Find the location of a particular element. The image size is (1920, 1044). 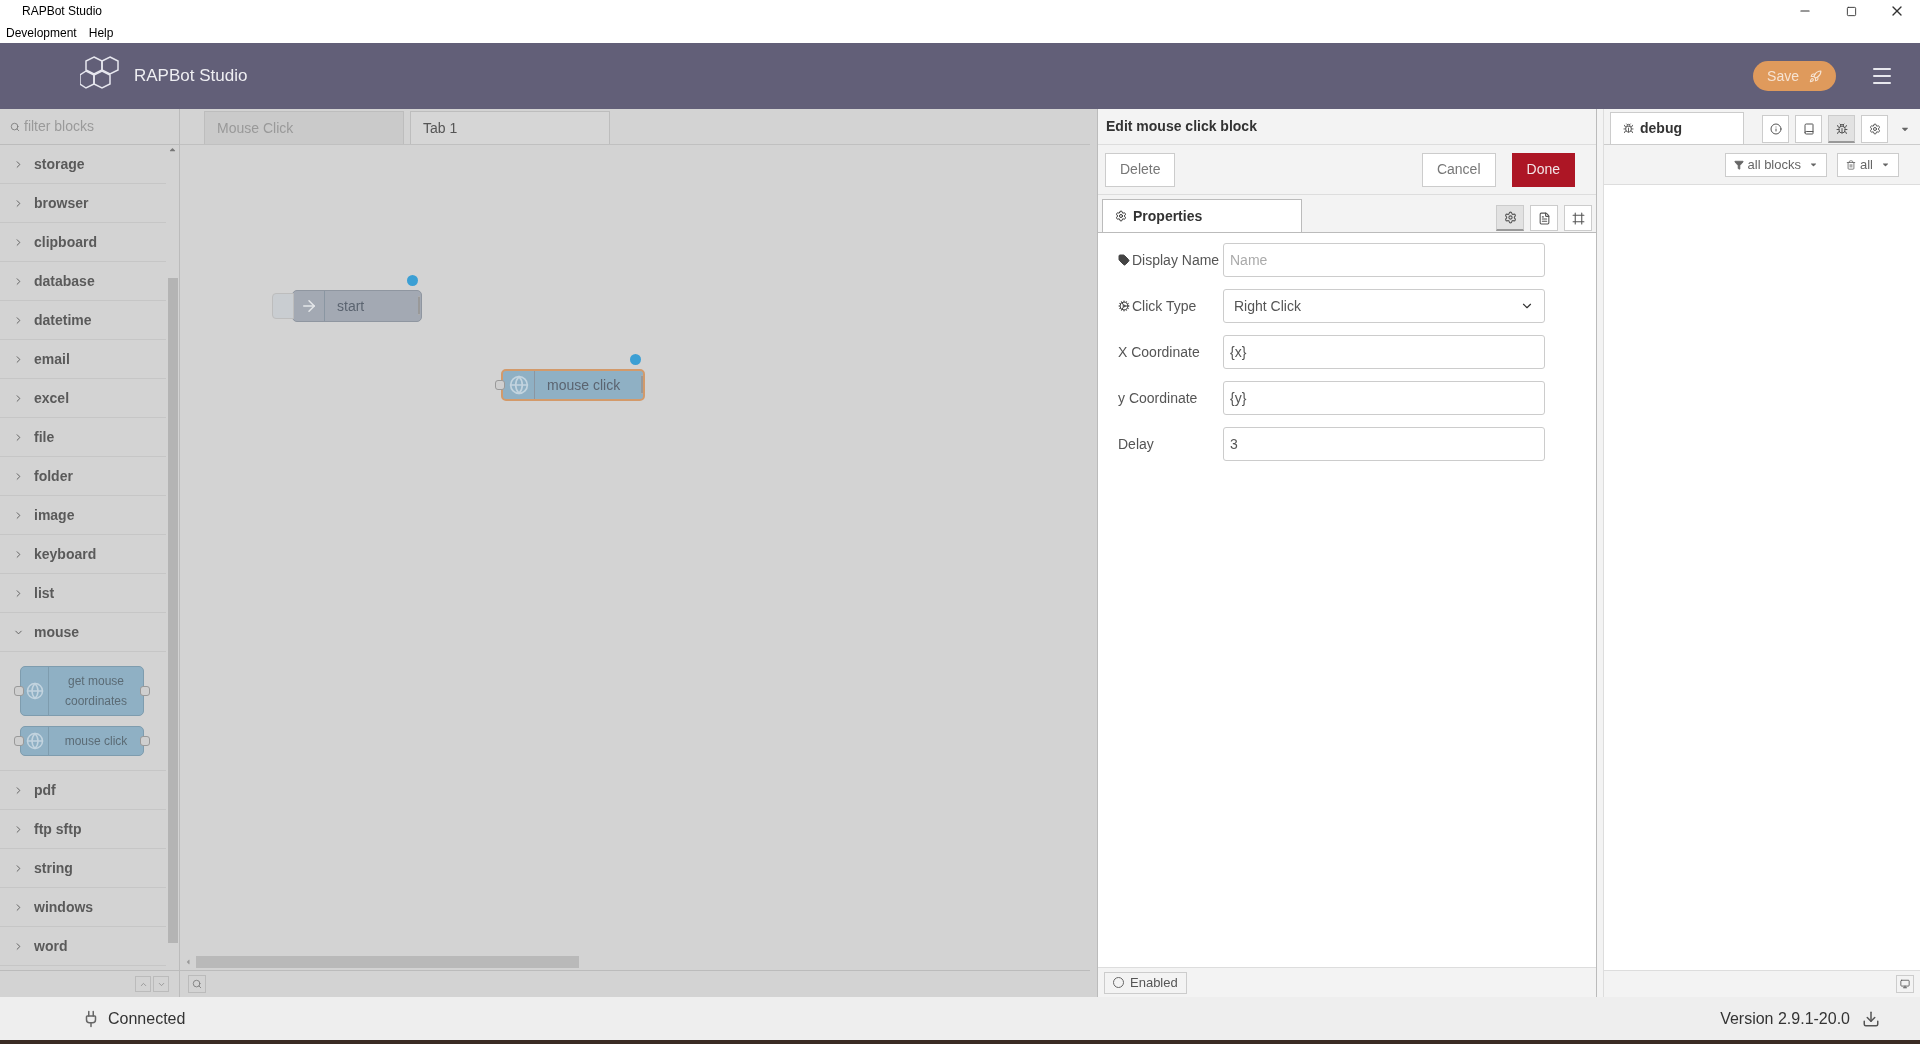

category-header: mouse is located at coordinates (83, 632).